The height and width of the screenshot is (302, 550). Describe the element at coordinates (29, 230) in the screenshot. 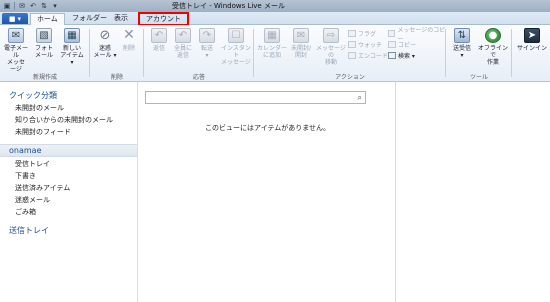

I see `folder-outbox: 送信トレイ` at that location.